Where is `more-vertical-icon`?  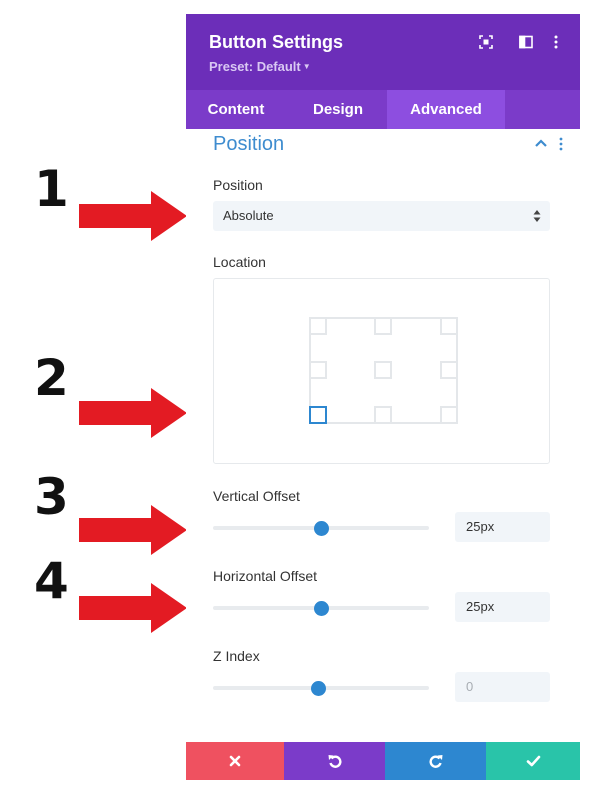 more-vertical-icon is located at coordinates (560, 42).